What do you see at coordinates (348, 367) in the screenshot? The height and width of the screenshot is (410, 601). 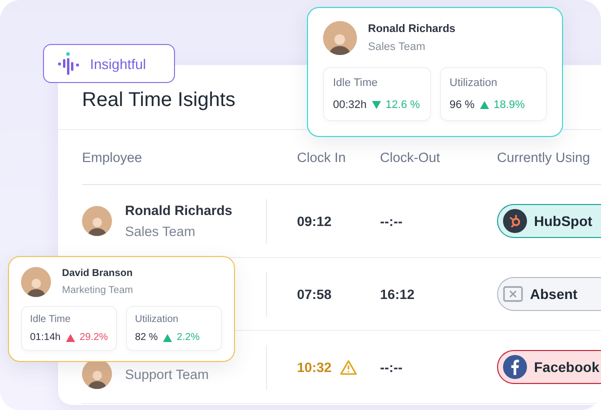 I see `warning-icon` at bounding box center [348, 367].